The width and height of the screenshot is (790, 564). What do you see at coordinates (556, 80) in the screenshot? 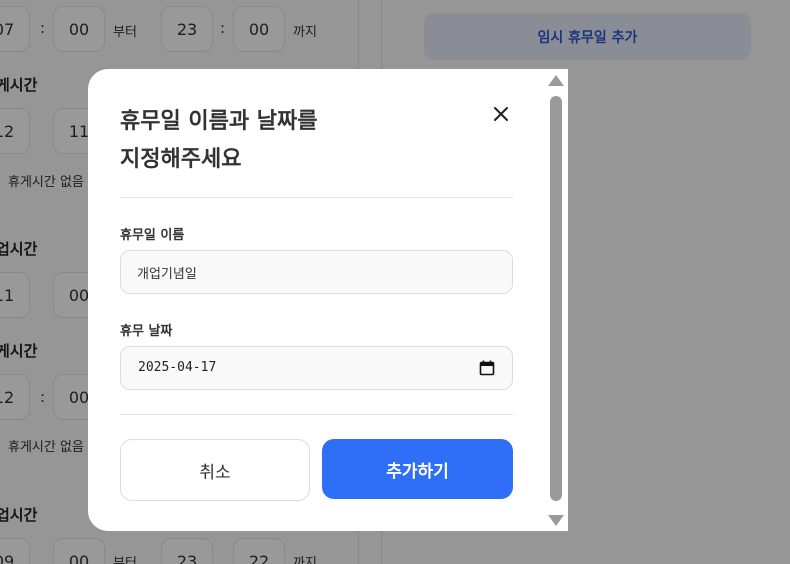
I see `scroll-up-arrow-icon` at bounding box center [556, 80].